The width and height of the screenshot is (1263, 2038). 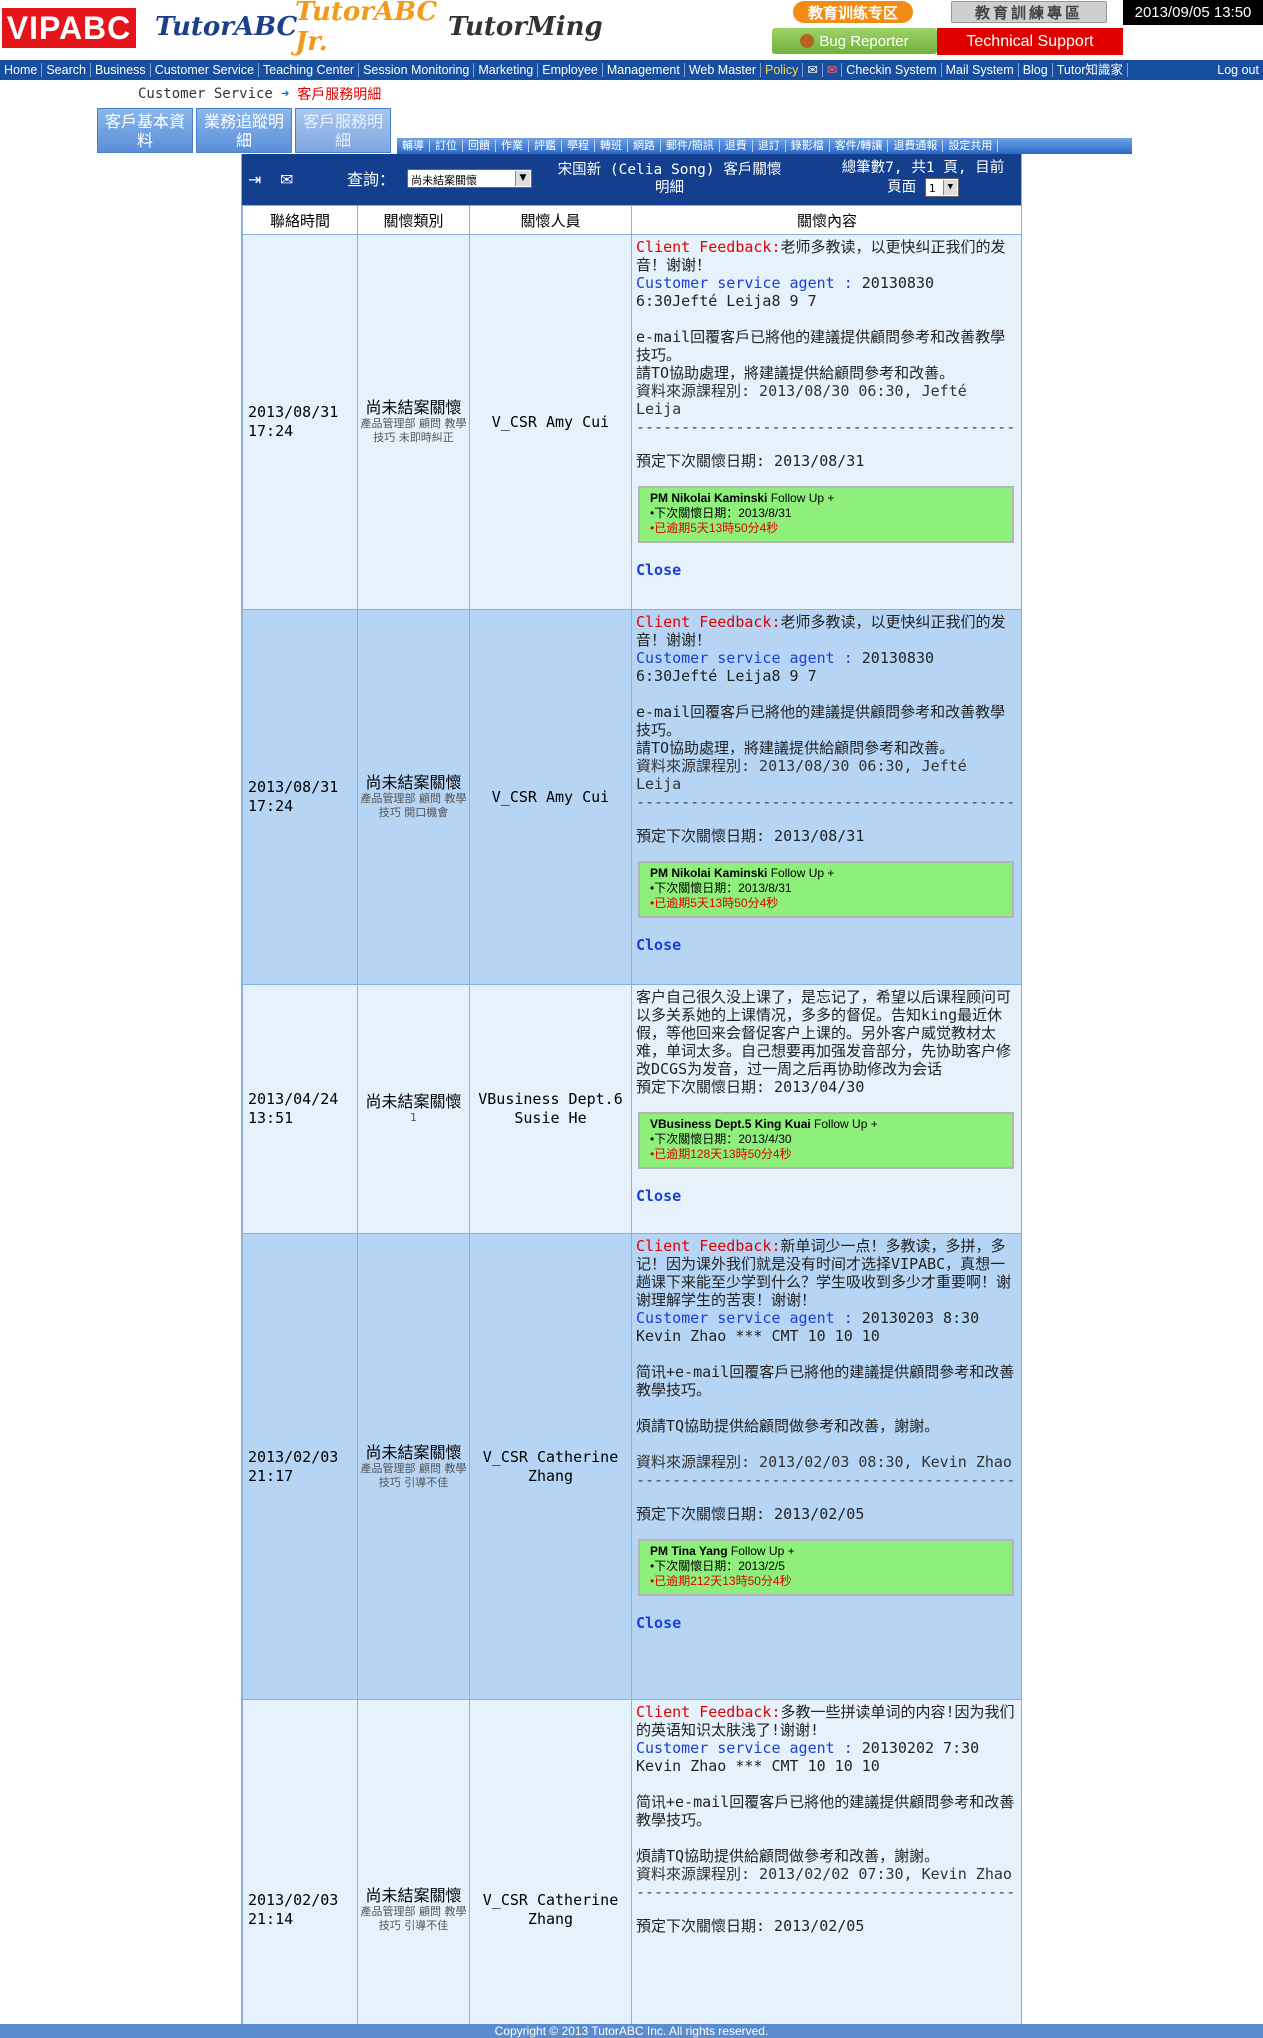 What do you see at coordinates (708, 247) in the screenshot?
I see `client-feedback-label: Client Feedback:` at bounding box center [708, 247].